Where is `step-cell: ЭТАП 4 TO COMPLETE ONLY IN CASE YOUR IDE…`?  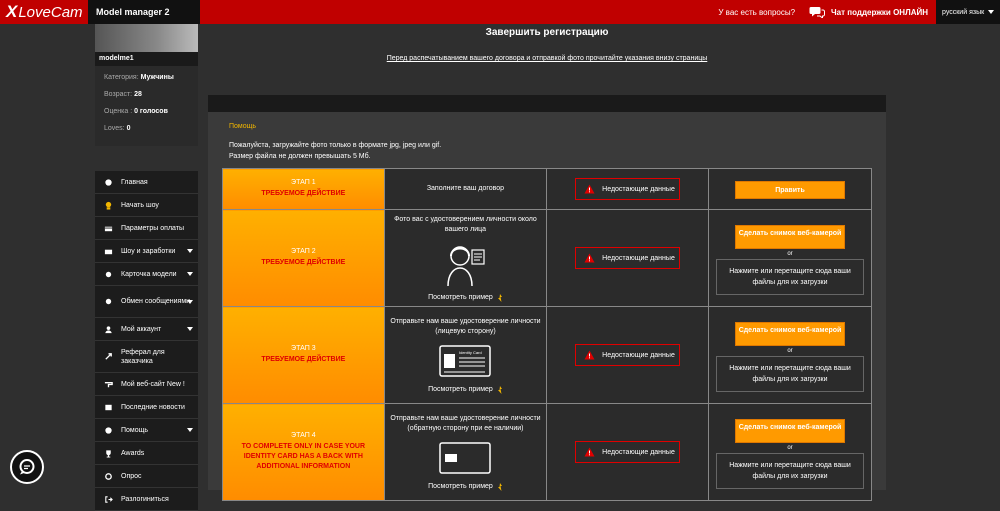 step-cell: ЭТАП 4 TO COMPLETE ONLY IN CASE YOUR IDE… is located at coordinates (303, 452).